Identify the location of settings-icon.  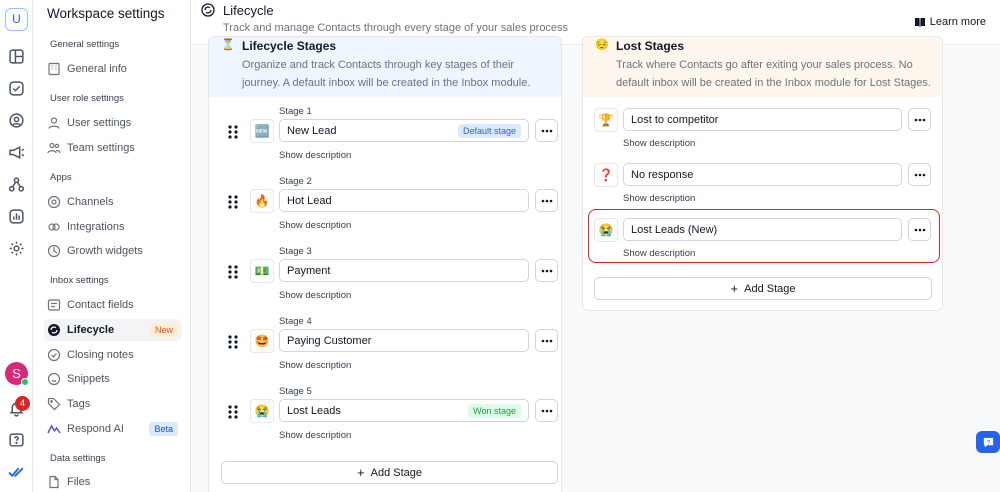
(16, 248).